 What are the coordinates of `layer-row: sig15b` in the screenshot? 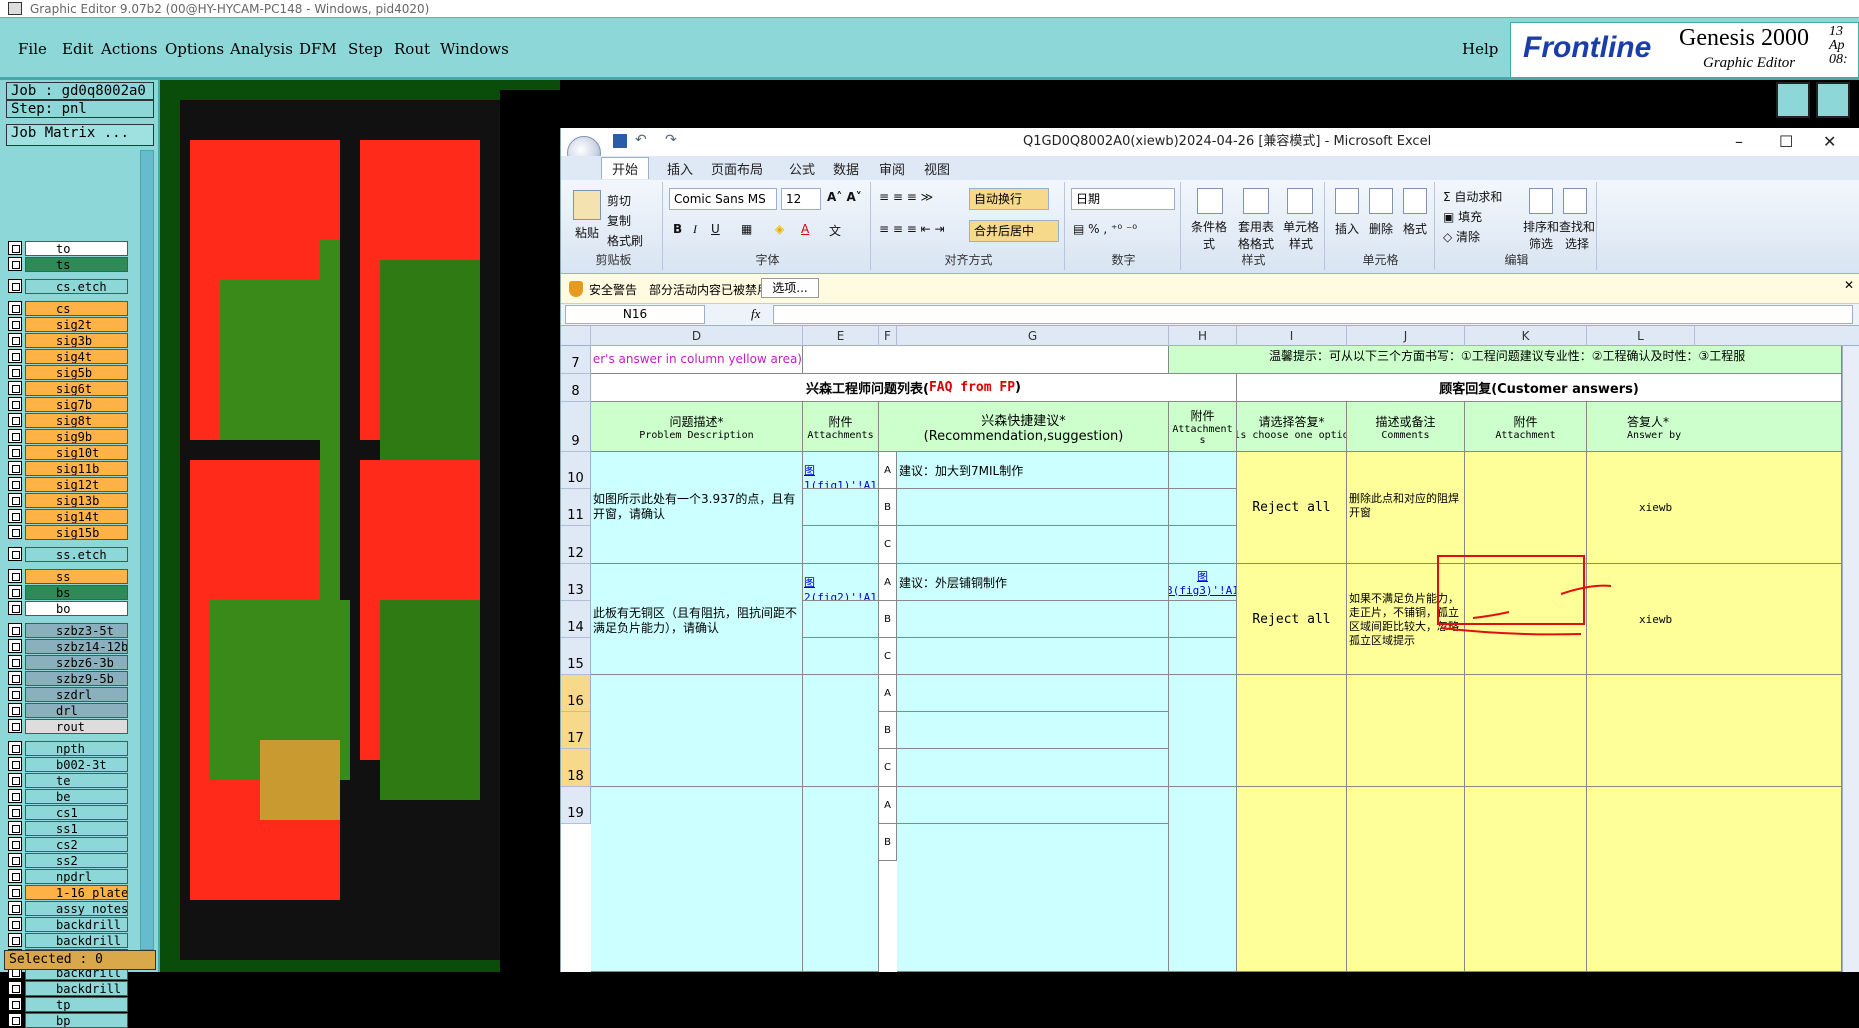 It's located at (68, 532).